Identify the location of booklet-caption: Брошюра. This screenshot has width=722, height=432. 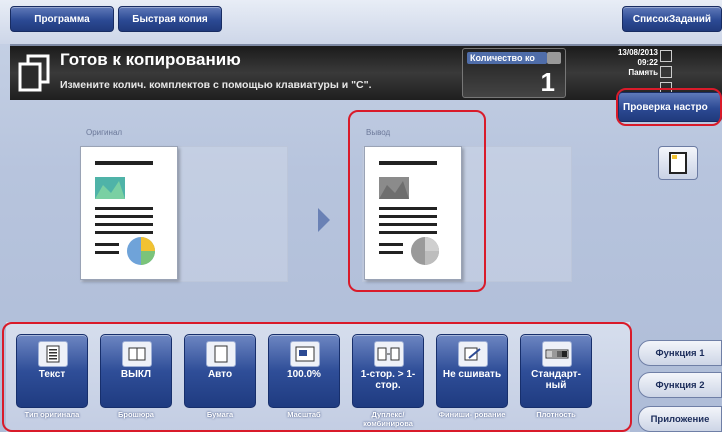
(136, 414).